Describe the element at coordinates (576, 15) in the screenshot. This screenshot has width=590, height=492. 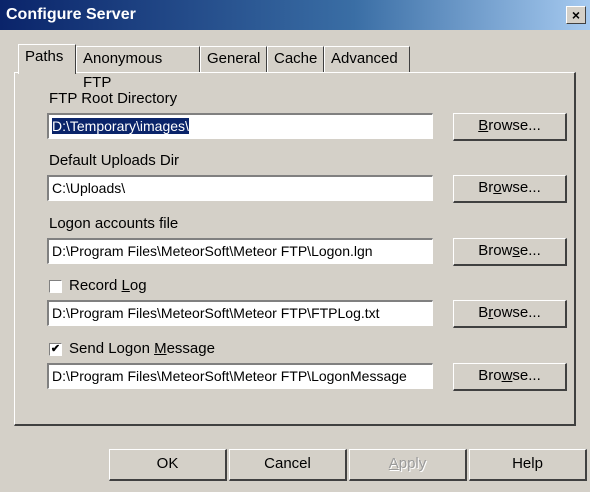
I see `close-button: ×` at that location.